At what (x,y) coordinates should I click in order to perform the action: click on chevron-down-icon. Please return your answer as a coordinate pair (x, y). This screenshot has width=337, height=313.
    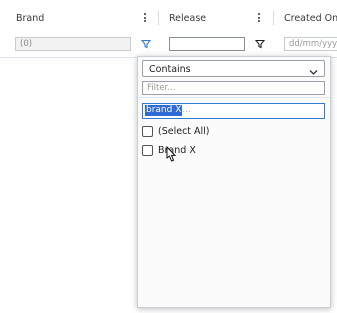
    Looking at the image, I should click on (313, 73).